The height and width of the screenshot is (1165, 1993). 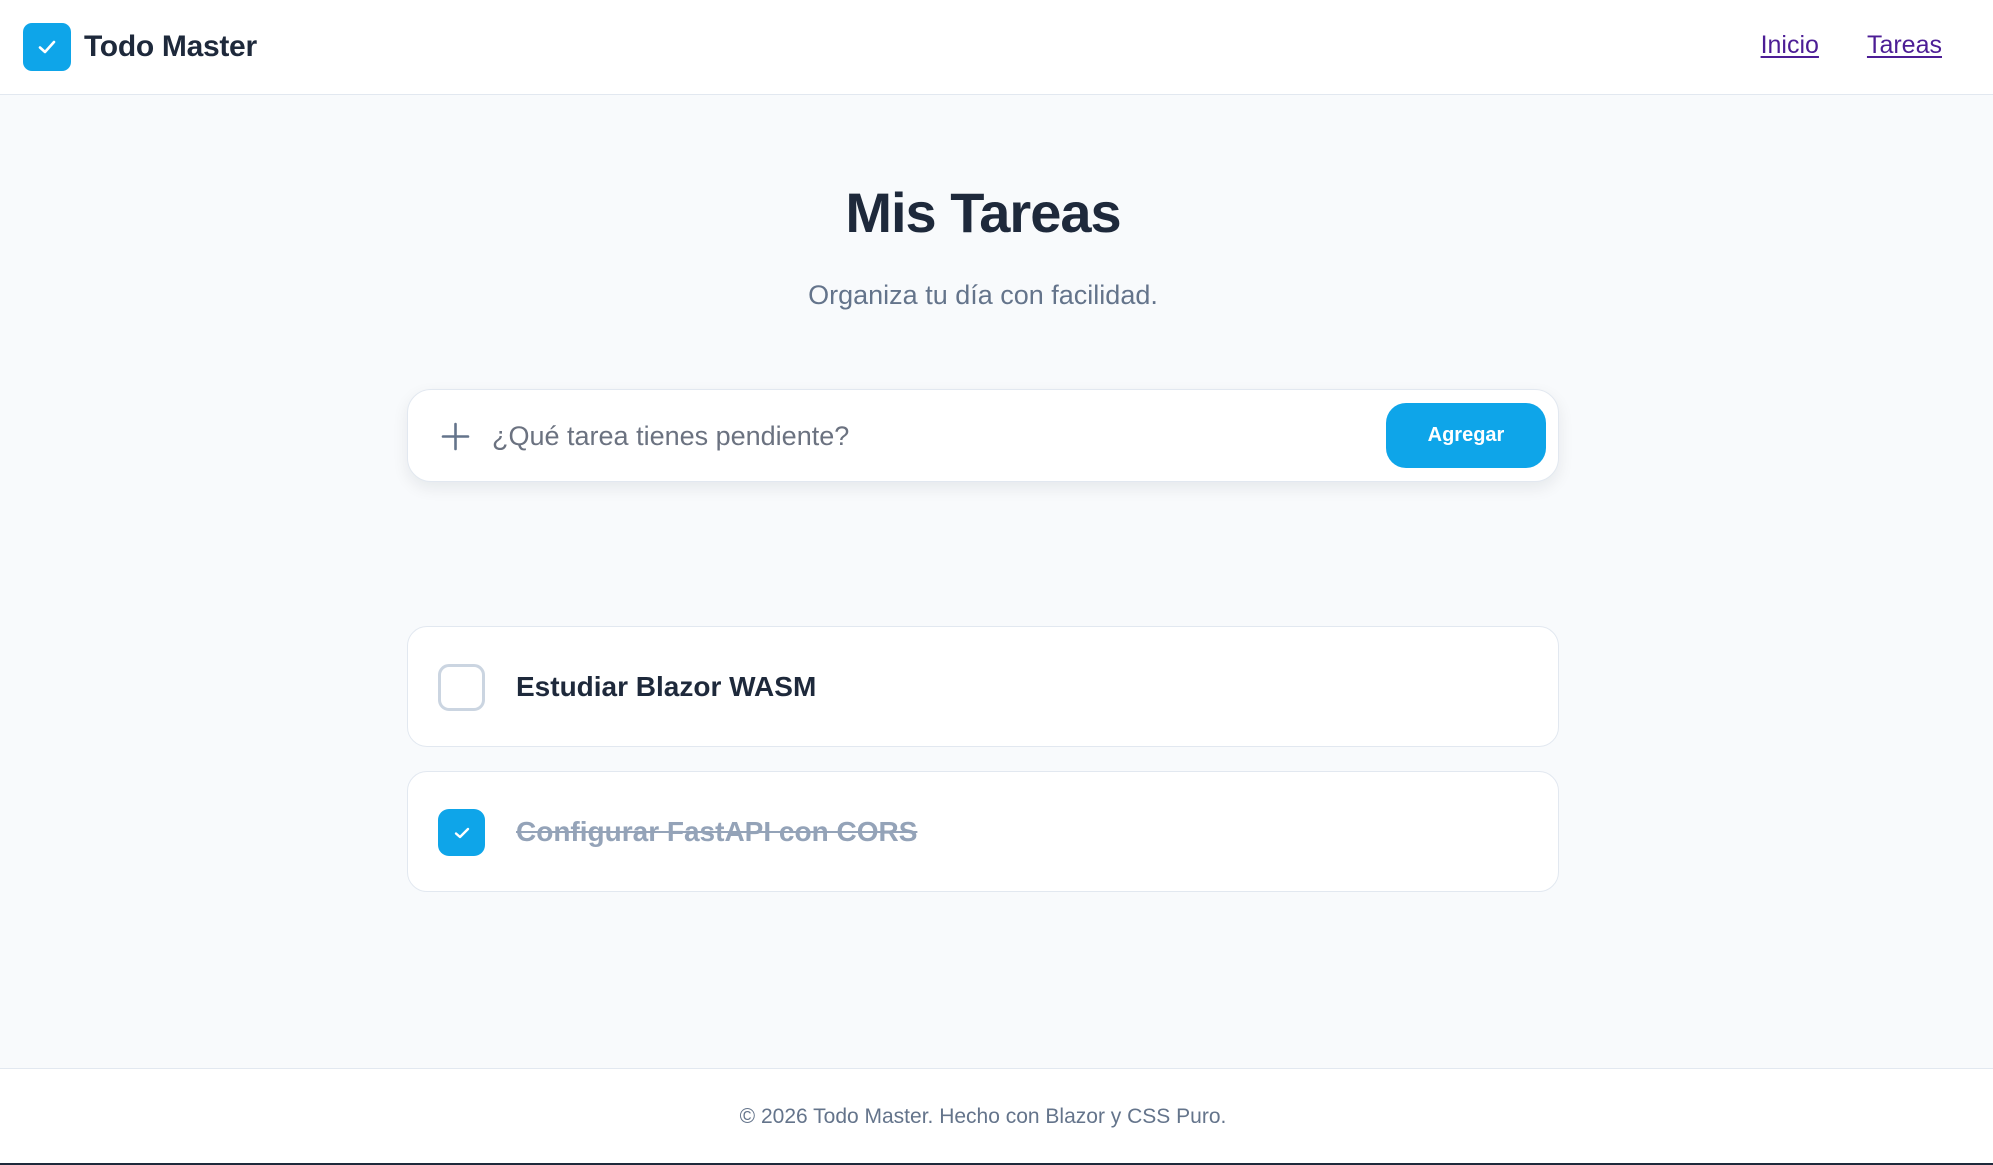 What do you see at coordinates (983, 295) in the screenshot?
I see `page-subtitle: Organiza tu día con facilidad.` at bounding box center [983, 295].